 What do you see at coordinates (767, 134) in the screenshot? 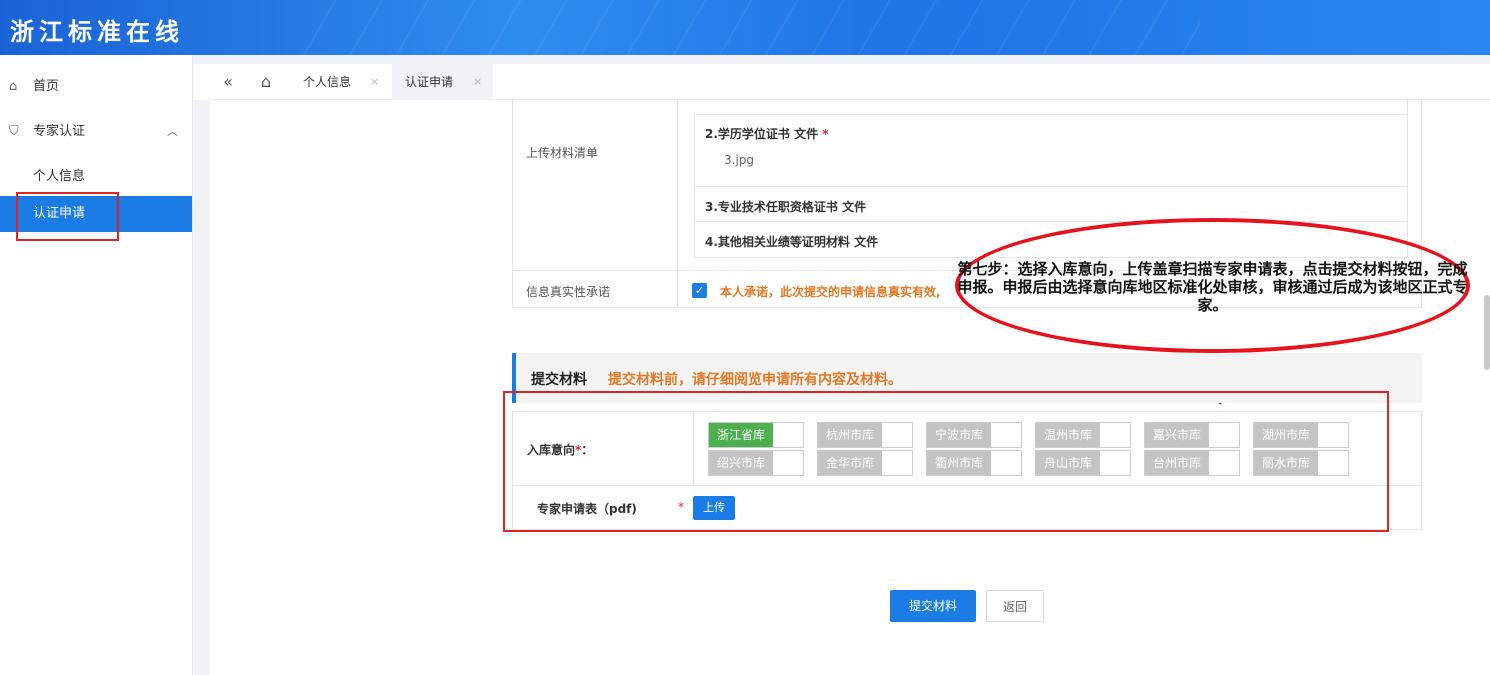
I see `file-item-title: 2.学历学位证书 文件 *` at bounding box center [767, 134].